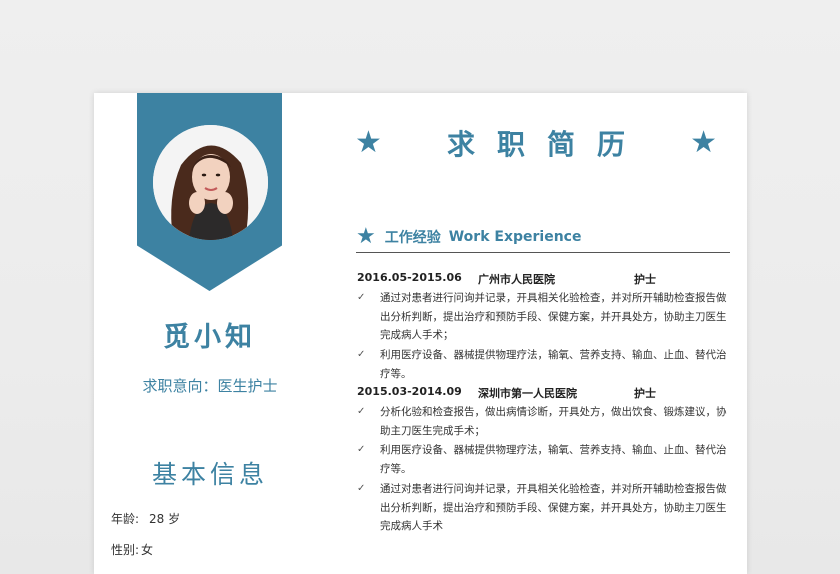  Describe the element at coordinates (145, 518) in the screenshot. I see `info-row-age: 年龄: 28 岁` at that location.